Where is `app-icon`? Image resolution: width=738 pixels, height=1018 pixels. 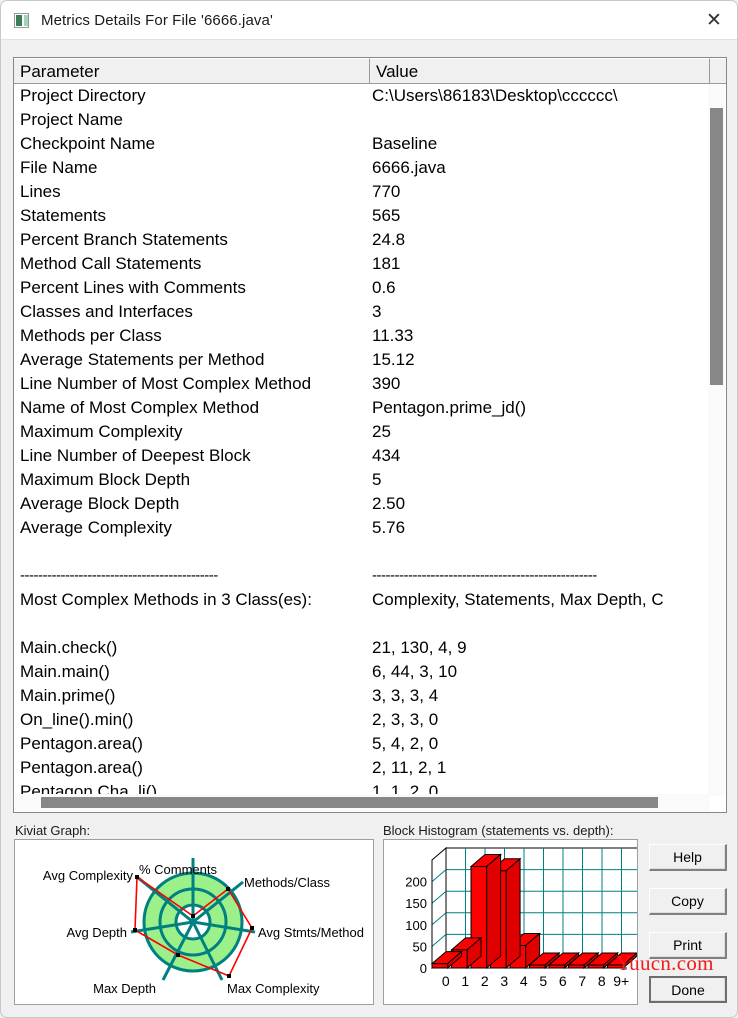 app-icon is located at coordinates (21, 20).